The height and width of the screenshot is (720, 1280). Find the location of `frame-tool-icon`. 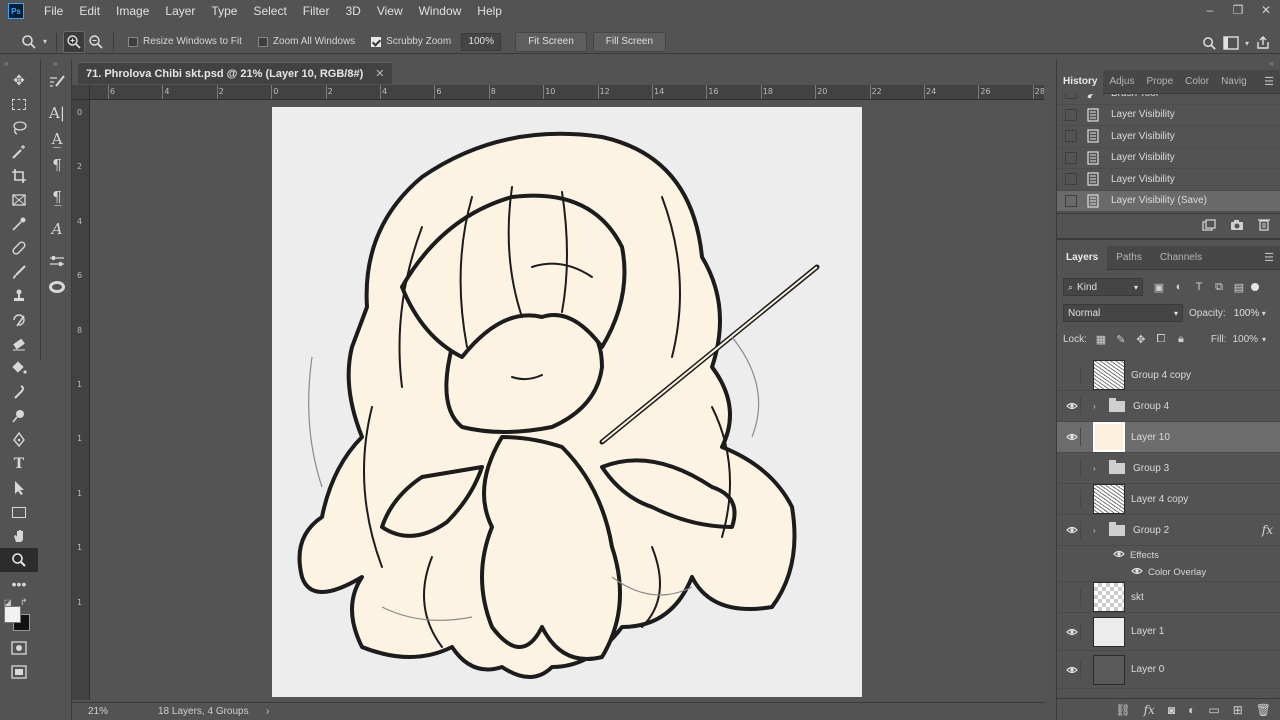

frame-tool-icon is located at coordinates (19, 200).